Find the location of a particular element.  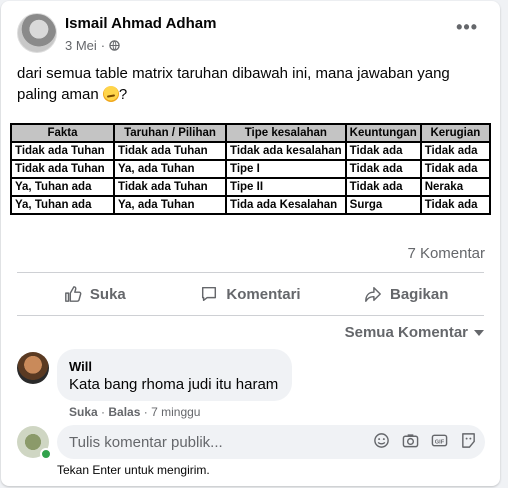

comment-bubble: Will Kata bang rhoma judi itu haram is located at coordinates (174, 375).